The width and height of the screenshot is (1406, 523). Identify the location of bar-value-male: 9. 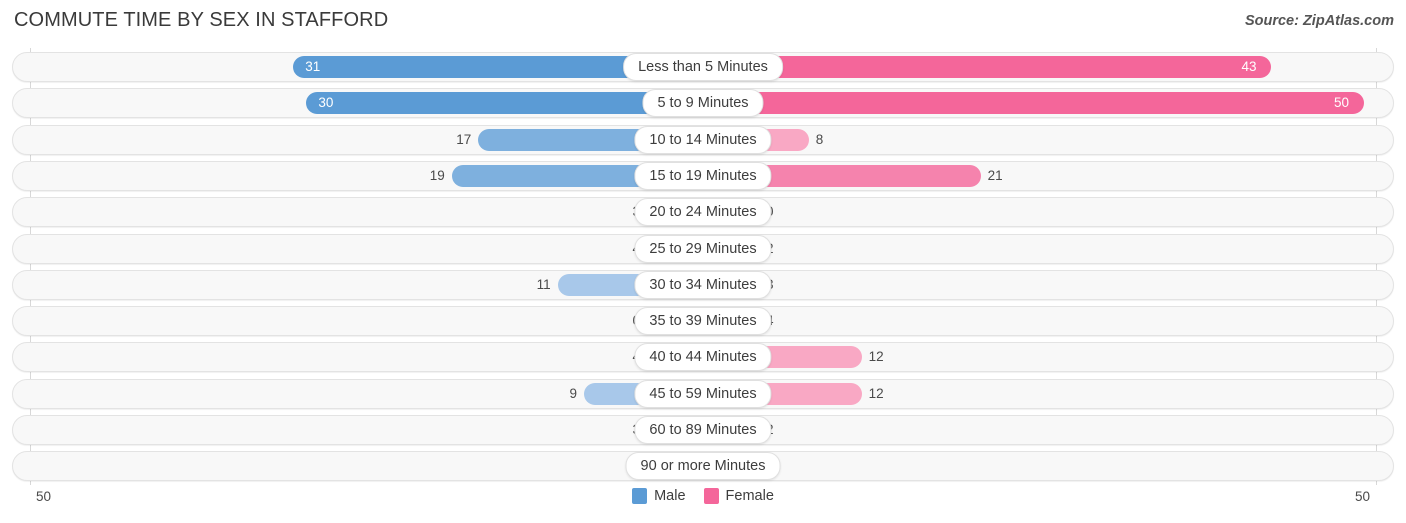
(573, 393).